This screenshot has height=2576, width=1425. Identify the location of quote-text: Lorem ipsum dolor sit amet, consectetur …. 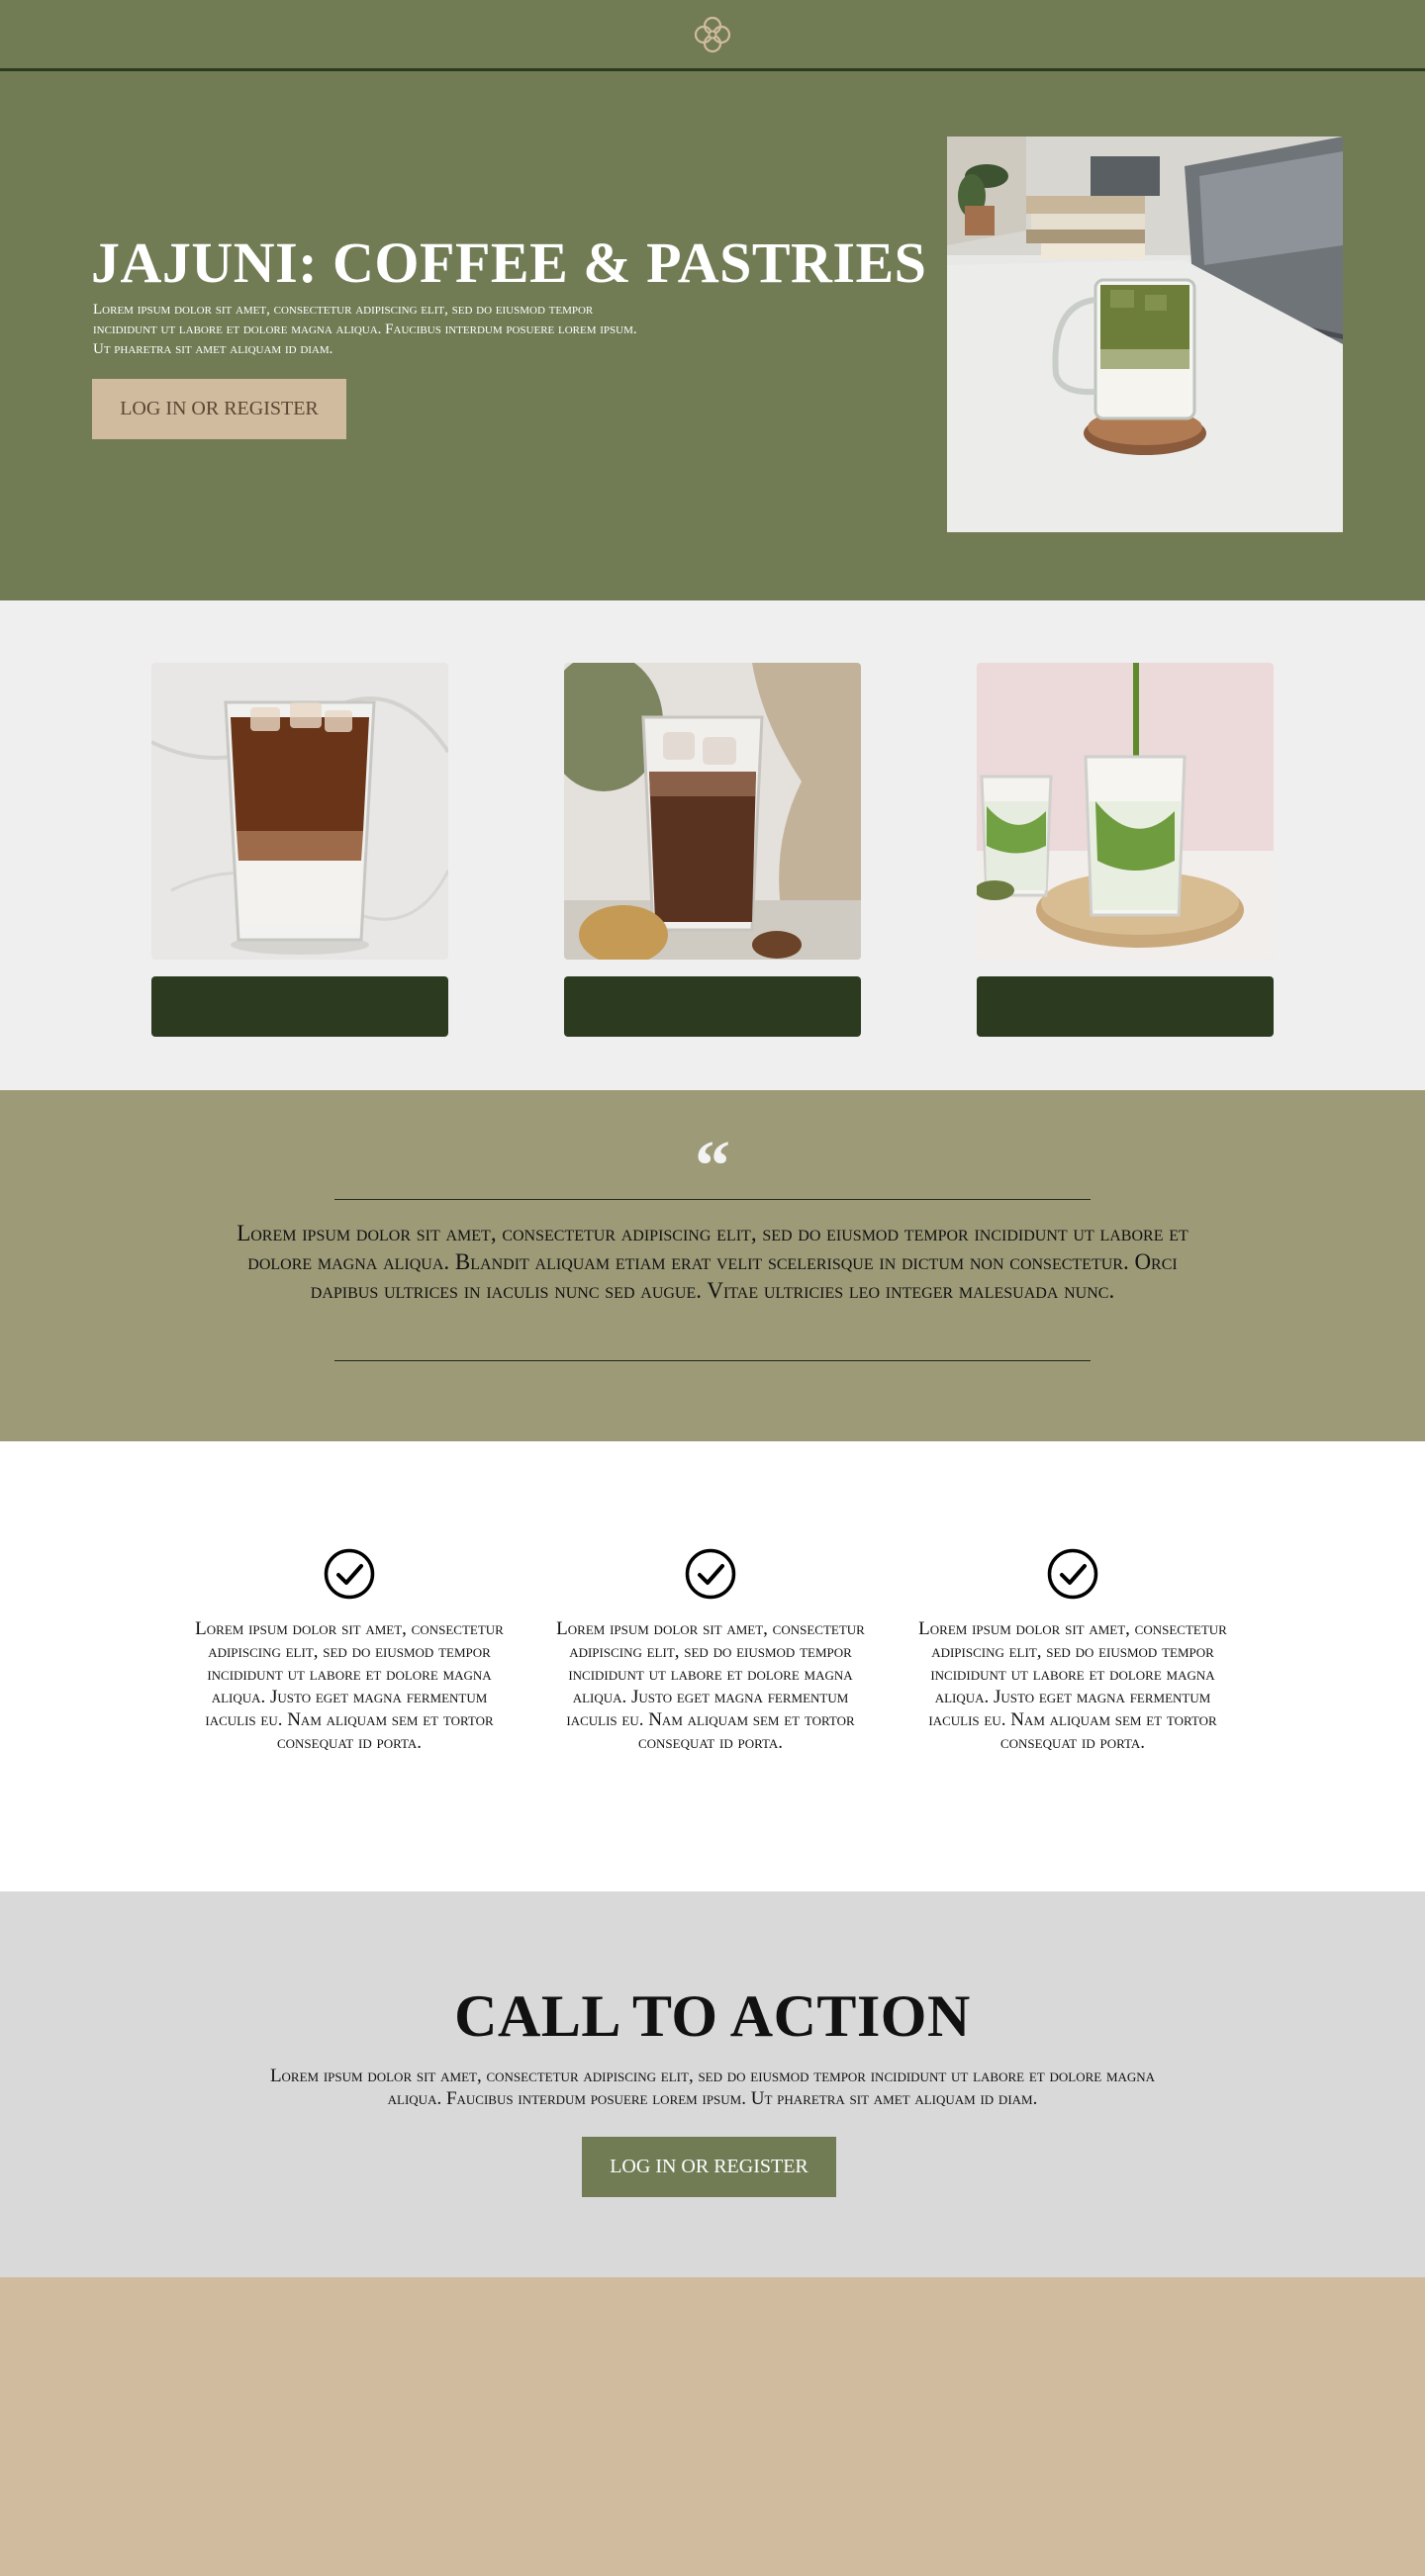
(712, 1262).